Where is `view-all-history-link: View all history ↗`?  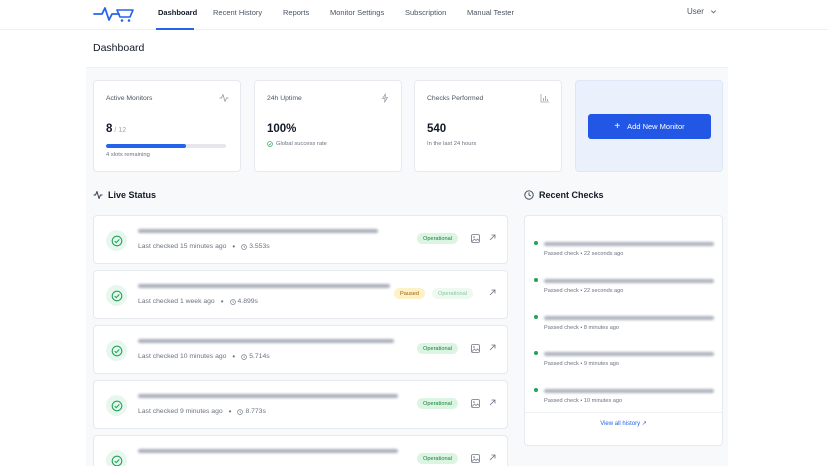
view-all-history-link: View all history ↗ is located at coordinates (623, 423).